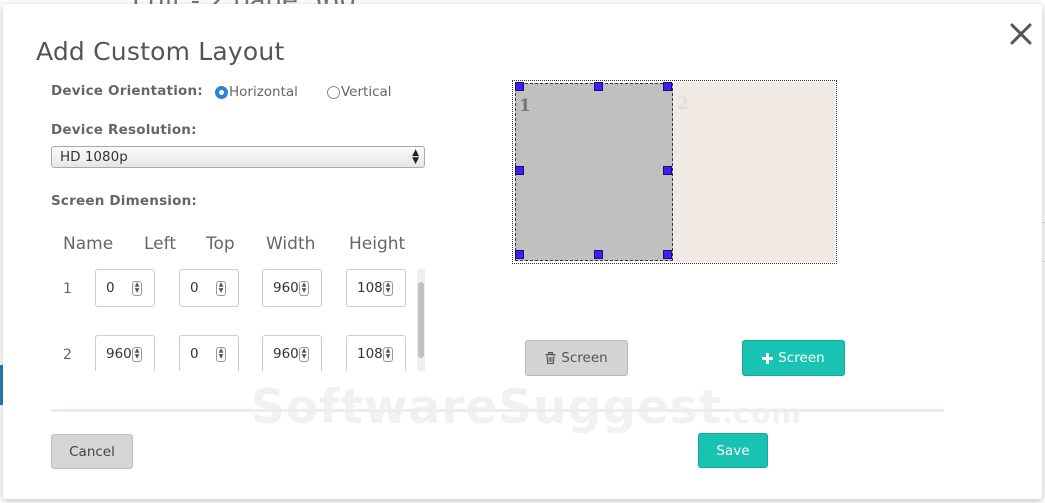 The height and width of the screenshot is (503, 1045). I want to click on row1-top-input: 0 ▲ ▼, so click(209, 288).